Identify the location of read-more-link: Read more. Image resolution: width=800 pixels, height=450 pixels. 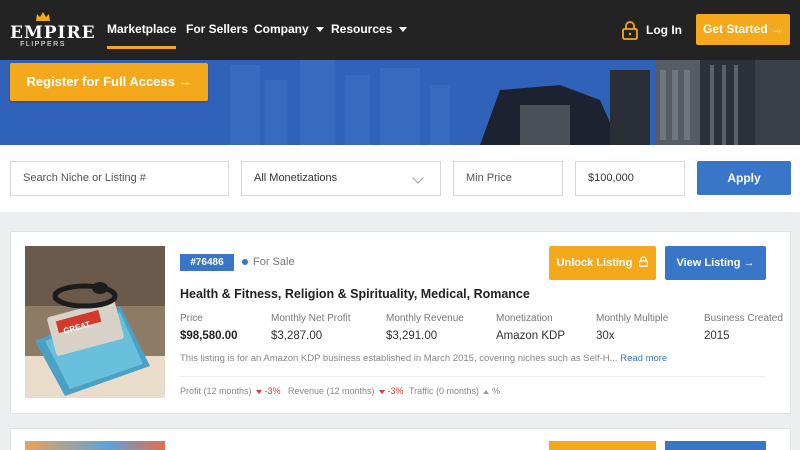
(643, 358).